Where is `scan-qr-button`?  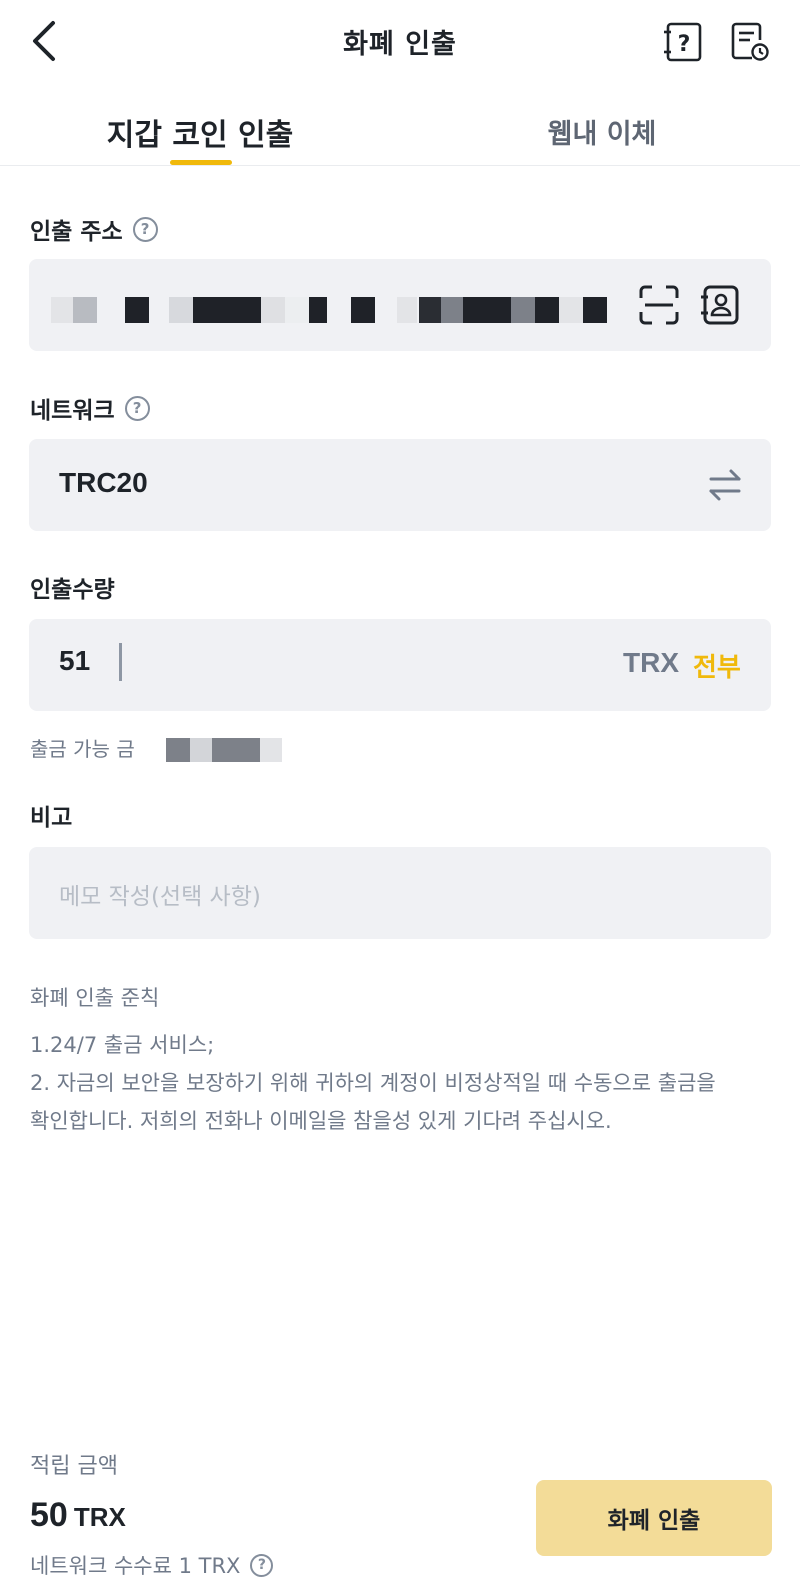 scan-qr-button is located at coordinates (659, 305).